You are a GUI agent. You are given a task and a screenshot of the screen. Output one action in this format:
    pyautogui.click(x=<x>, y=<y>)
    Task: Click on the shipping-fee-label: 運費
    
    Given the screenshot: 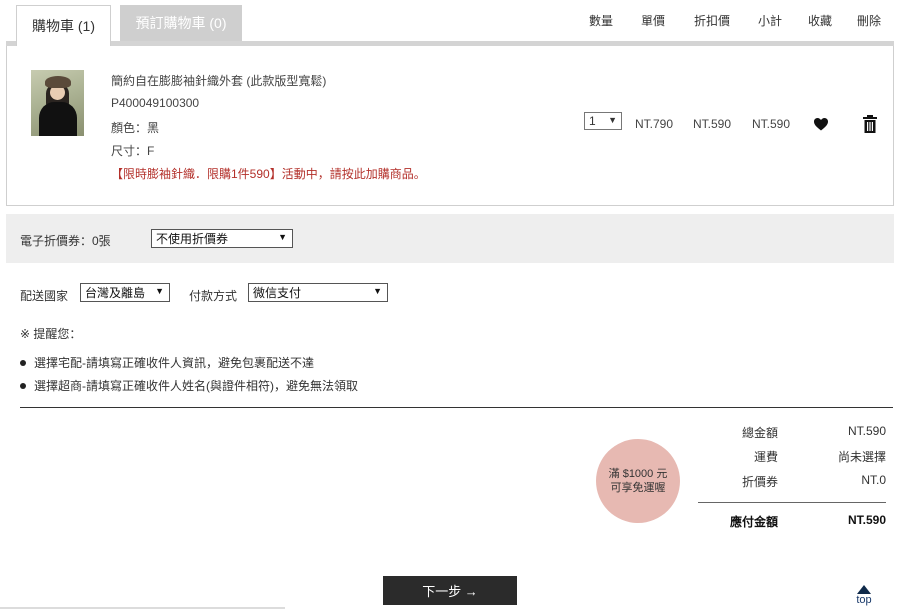 What is the action you would take?
    pyautogui.click(x=765, y=457)
    